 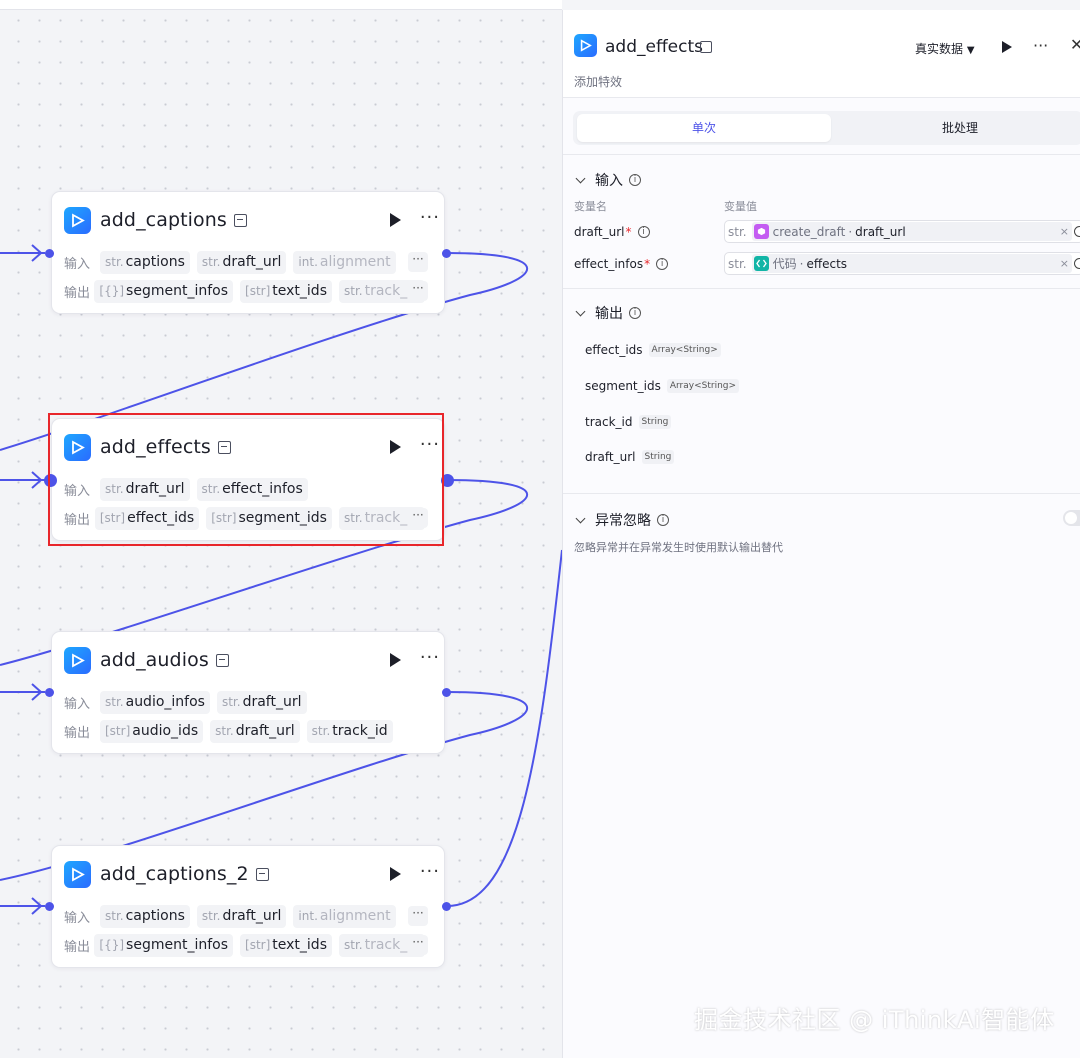 What do you see at coordinates (152, 731) in the screenshot?
I see `param-tag: [str] audio_ids` at bounding box center [152, 731].